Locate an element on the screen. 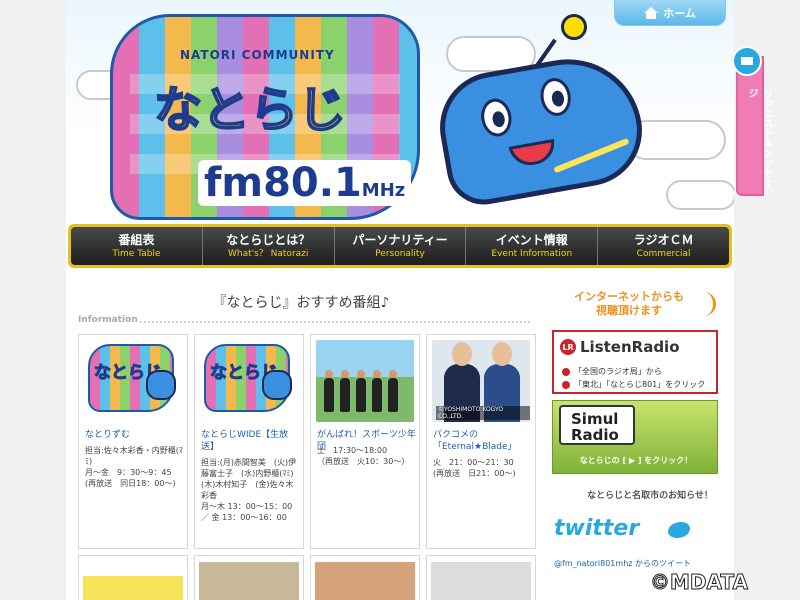 This screenshot has width=800, height=600. simulradio-logo: Simul Radio is located at coordinates (595, 427).